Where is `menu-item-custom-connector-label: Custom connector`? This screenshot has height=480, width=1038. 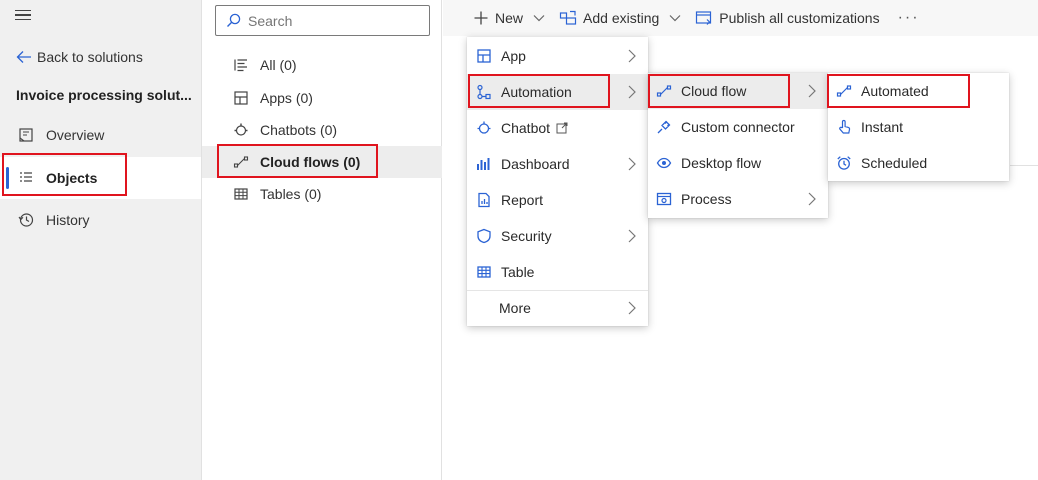
menu-item-custom-connector-label: Custom connector is located at coordinates (738, 127).